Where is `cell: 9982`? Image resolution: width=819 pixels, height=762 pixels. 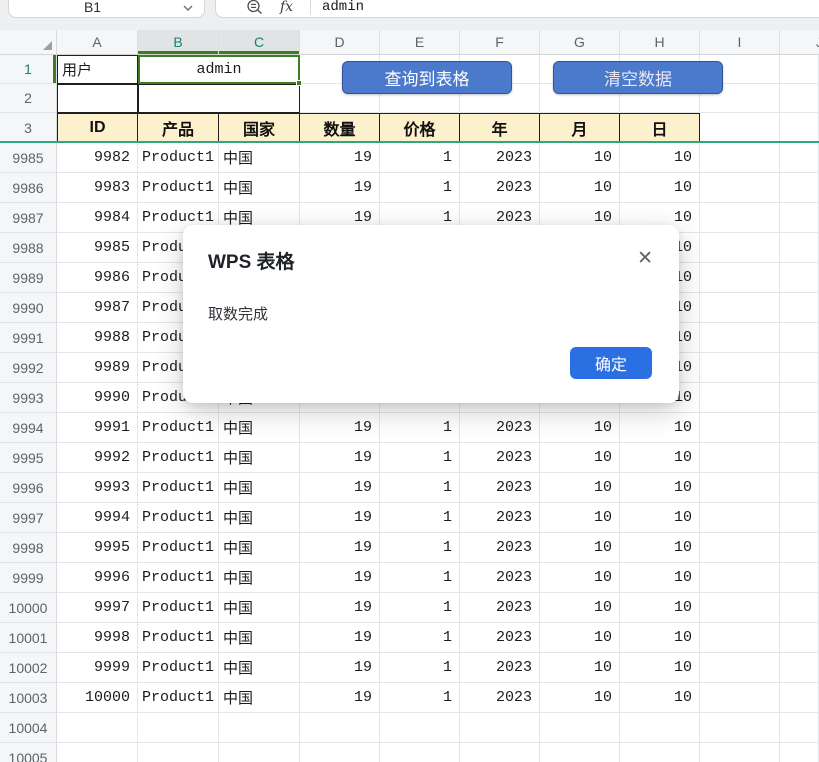 cell: 9982 is located at coordinates (97, 158).